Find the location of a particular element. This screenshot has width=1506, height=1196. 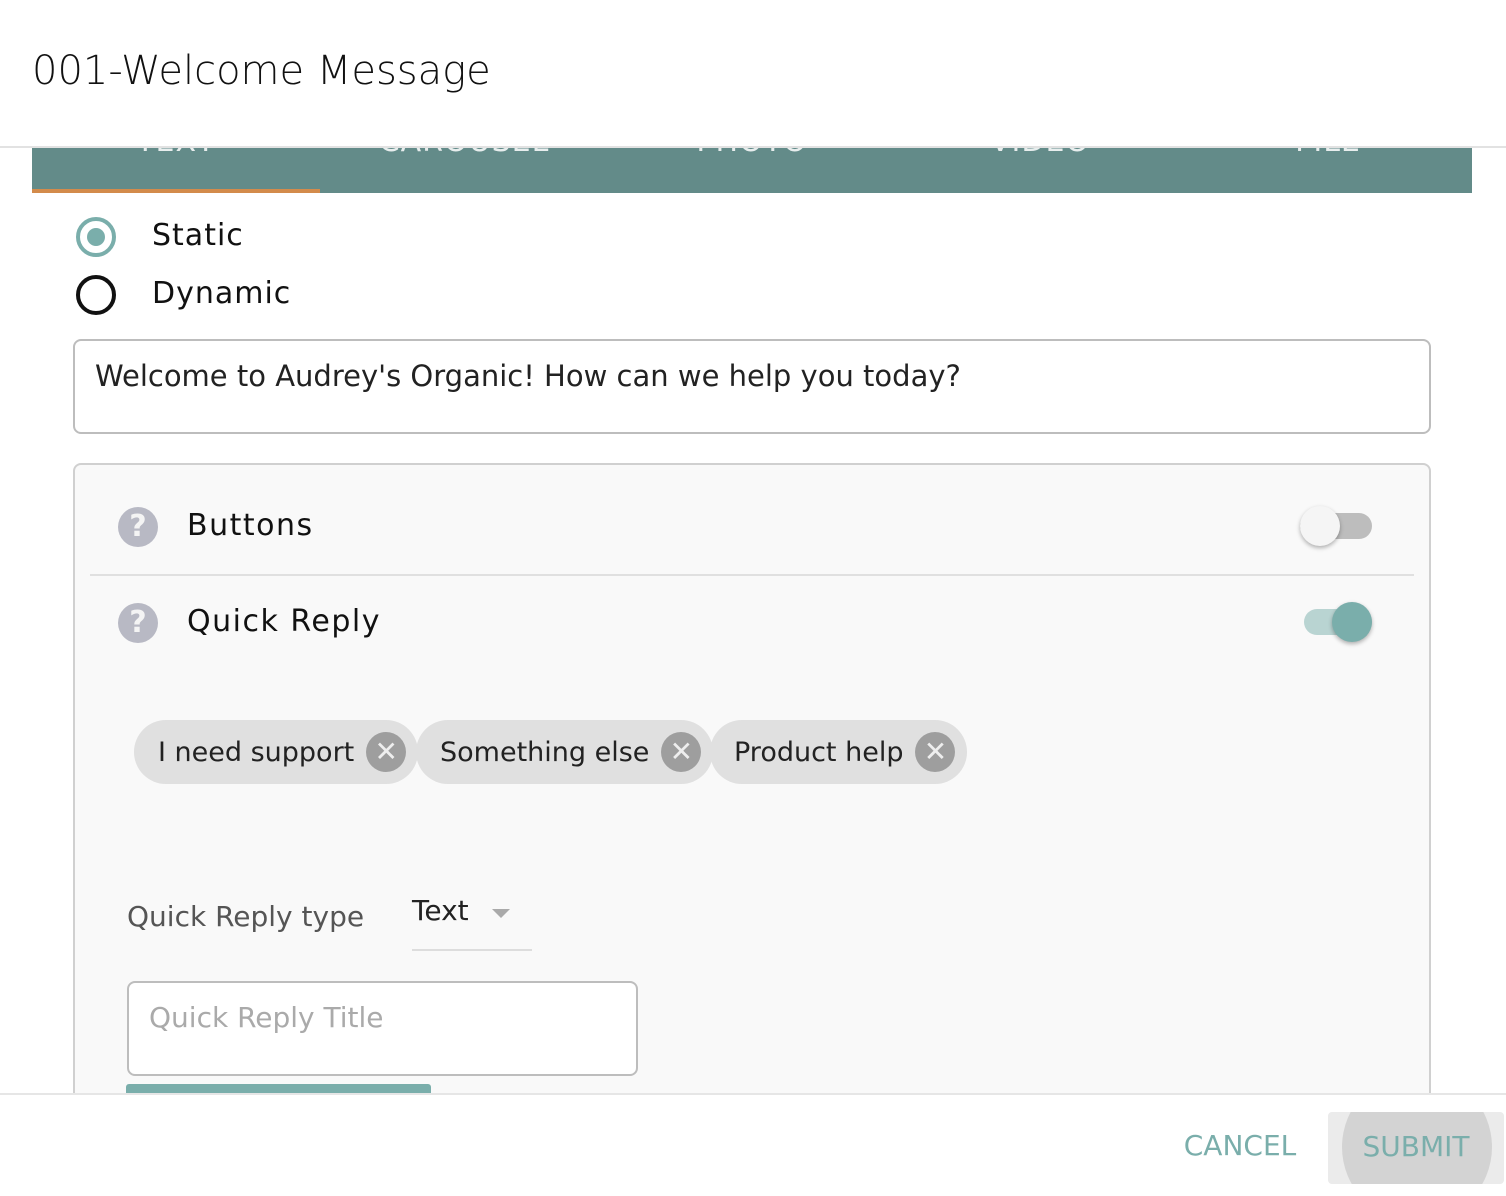

radio-static-label: Static is located at coordinates (198, 235).